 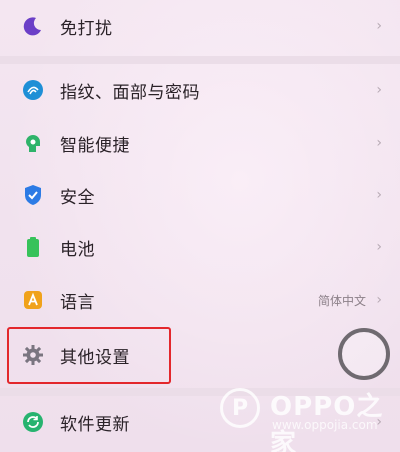 I want to click on settings-item-battery: 电池 ›, so click(x=200, y=247).